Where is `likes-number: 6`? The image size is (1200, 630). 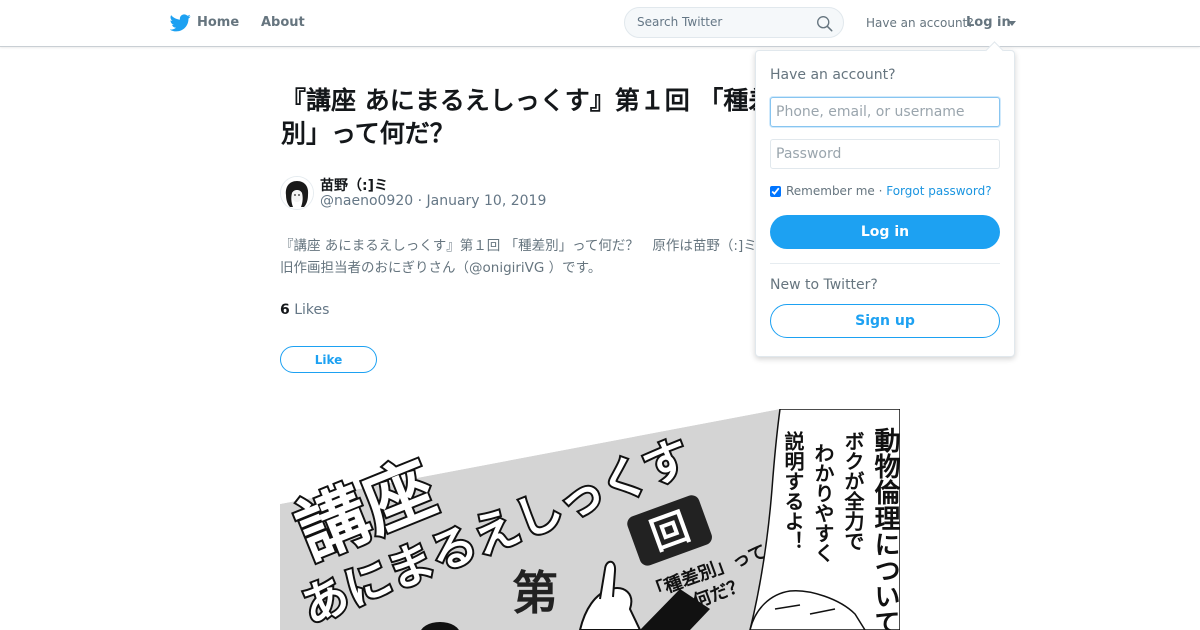 likes-number: 6 is located at coordinates (285, 310).